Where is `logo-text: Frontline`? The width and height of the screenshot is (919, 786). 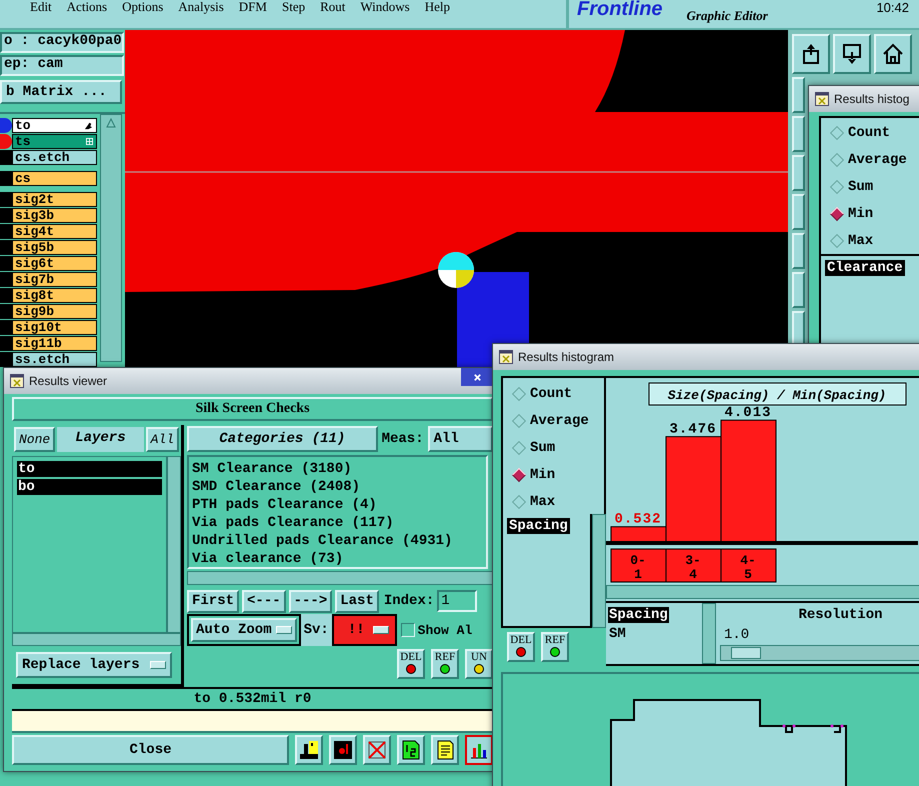 logo-text: Frontline is located at coordinates (620, 9).